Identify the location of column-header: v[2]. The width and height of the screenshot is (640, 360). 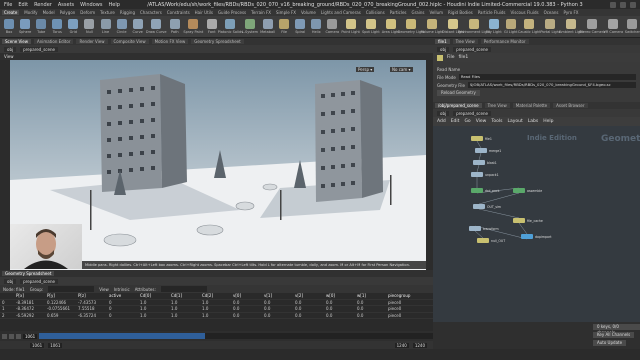
(308, 295).